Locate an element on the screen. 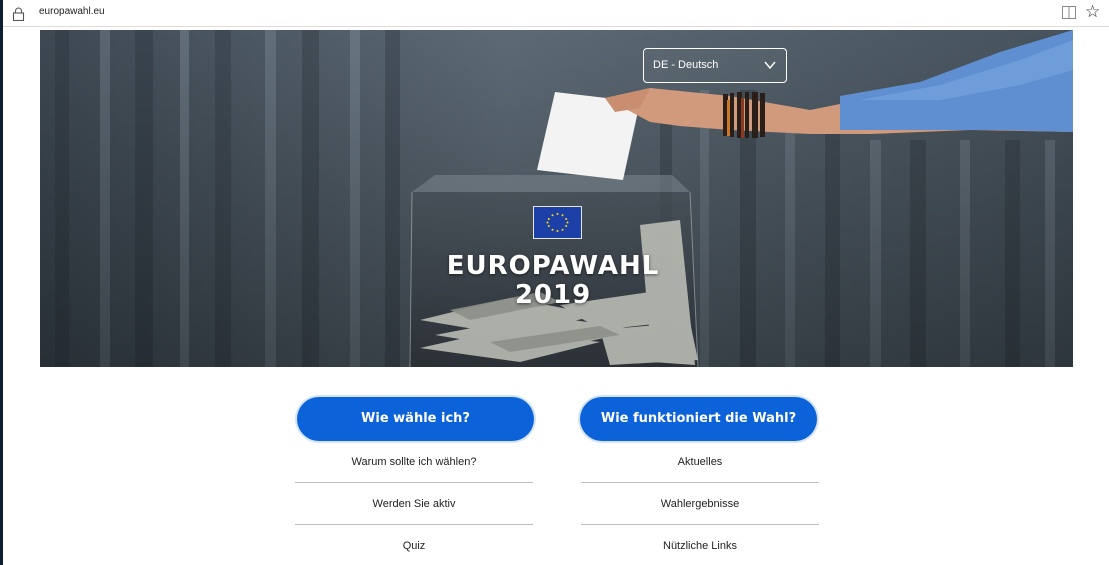 The height and width of the screenshot is (565, 1109). language-select: DE - Deutsch is located at coordinates (715, 65).